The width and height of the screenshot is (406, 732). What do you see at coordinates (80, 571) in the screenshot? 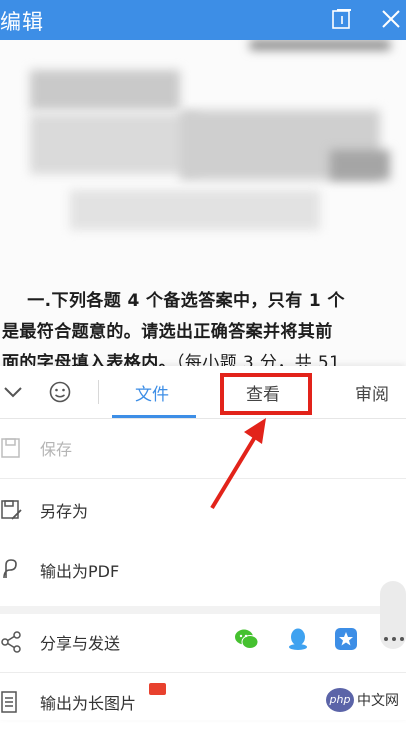
I see `menu-label-export-pdf: 输出为PDF` at bounding box center [80, 571].